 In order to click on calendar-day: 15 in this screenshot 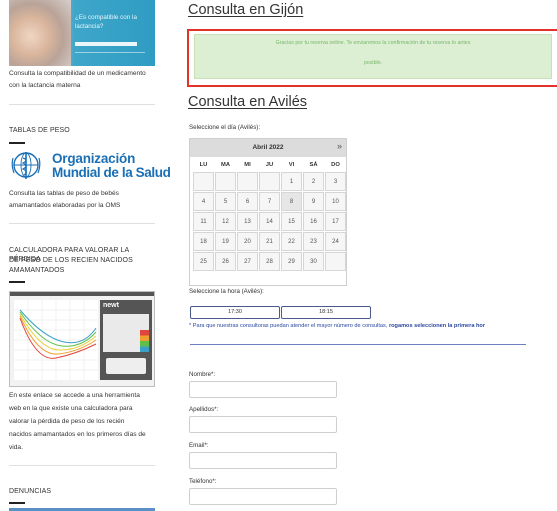, I will do `click(291, 221)`.